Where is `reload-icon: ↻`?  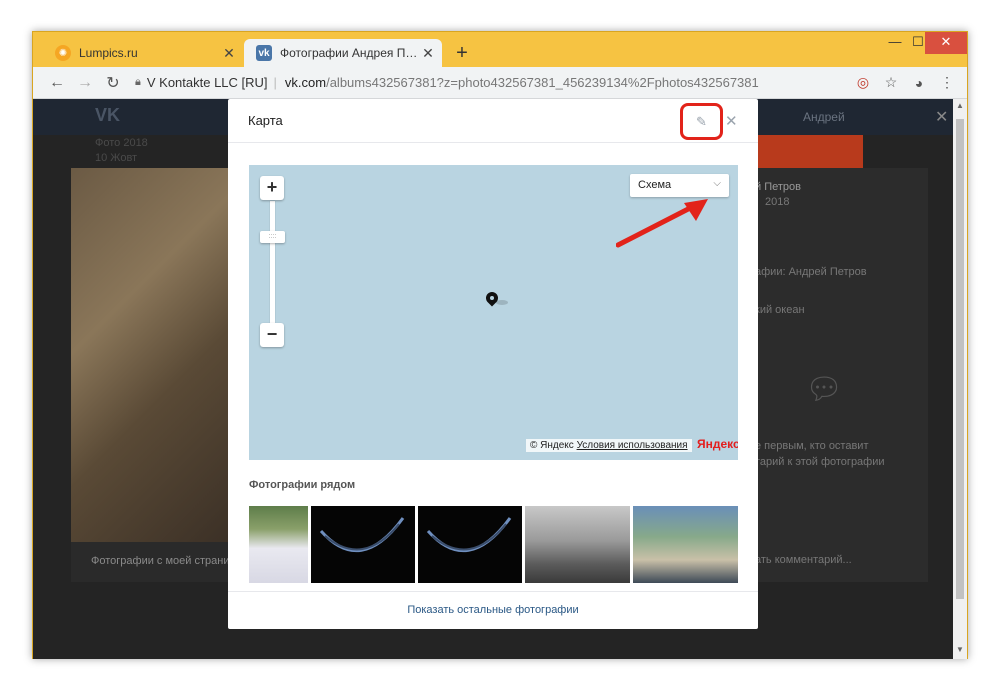 reload-icon: ↻ is located at coordinates (113, 83).